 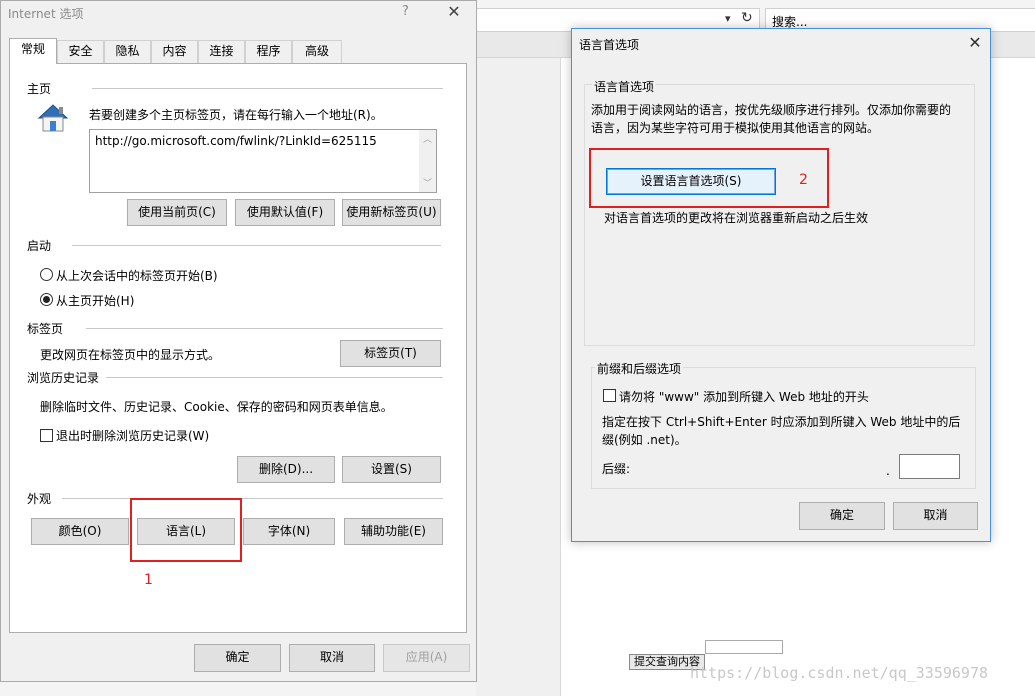 What do you see at coordinates (237, 658) in the screenshot?
I see `ok-button: 确定` at bounding box center [237, 658].